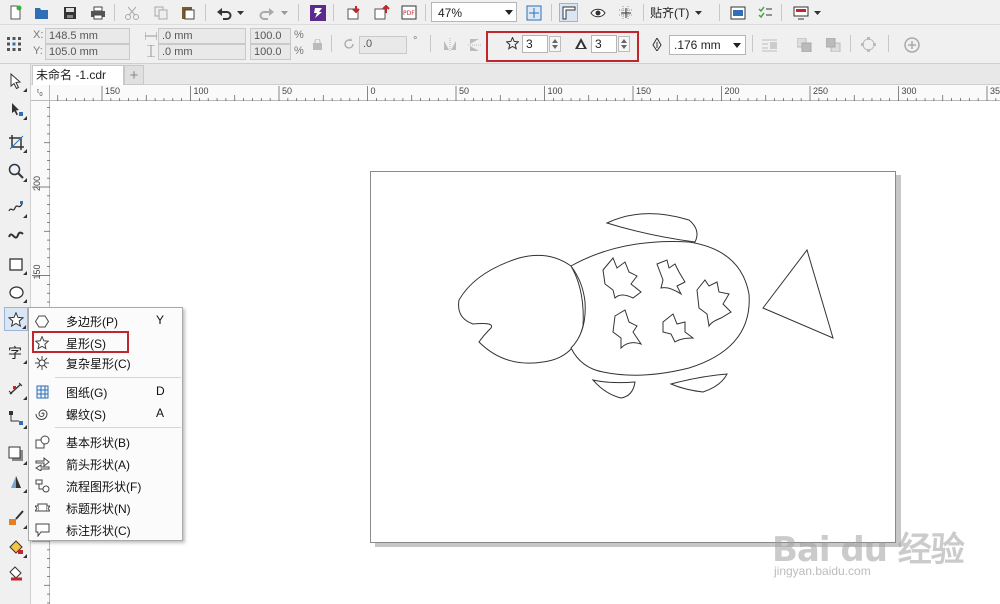  Describe the element at coordinates (604, 44) in the screenshot. I see `star-sharpness-input: 3` at that location.